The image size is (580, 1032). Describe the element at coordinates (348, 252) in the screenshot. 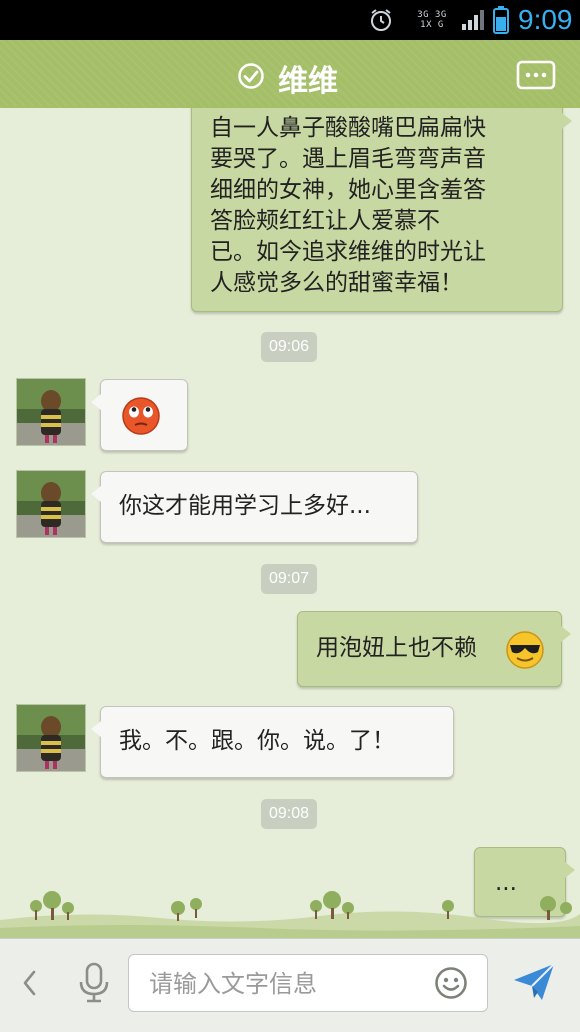

I see `message-line: 已。如今追求维维的时光让` at that location.